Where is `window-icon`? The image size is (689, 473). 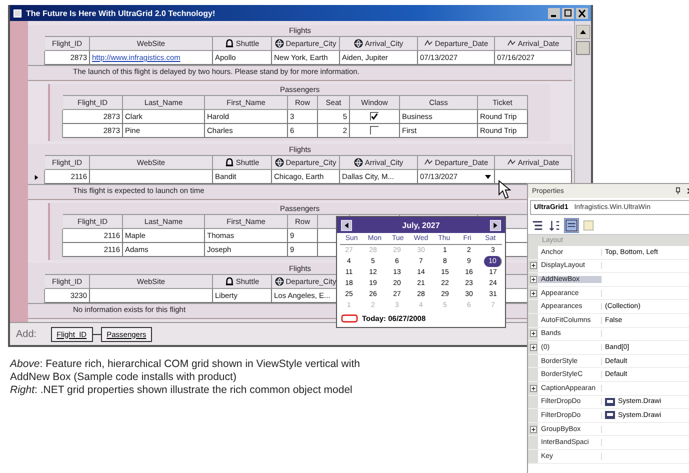 window-icon is located at coordinates (17, 13).